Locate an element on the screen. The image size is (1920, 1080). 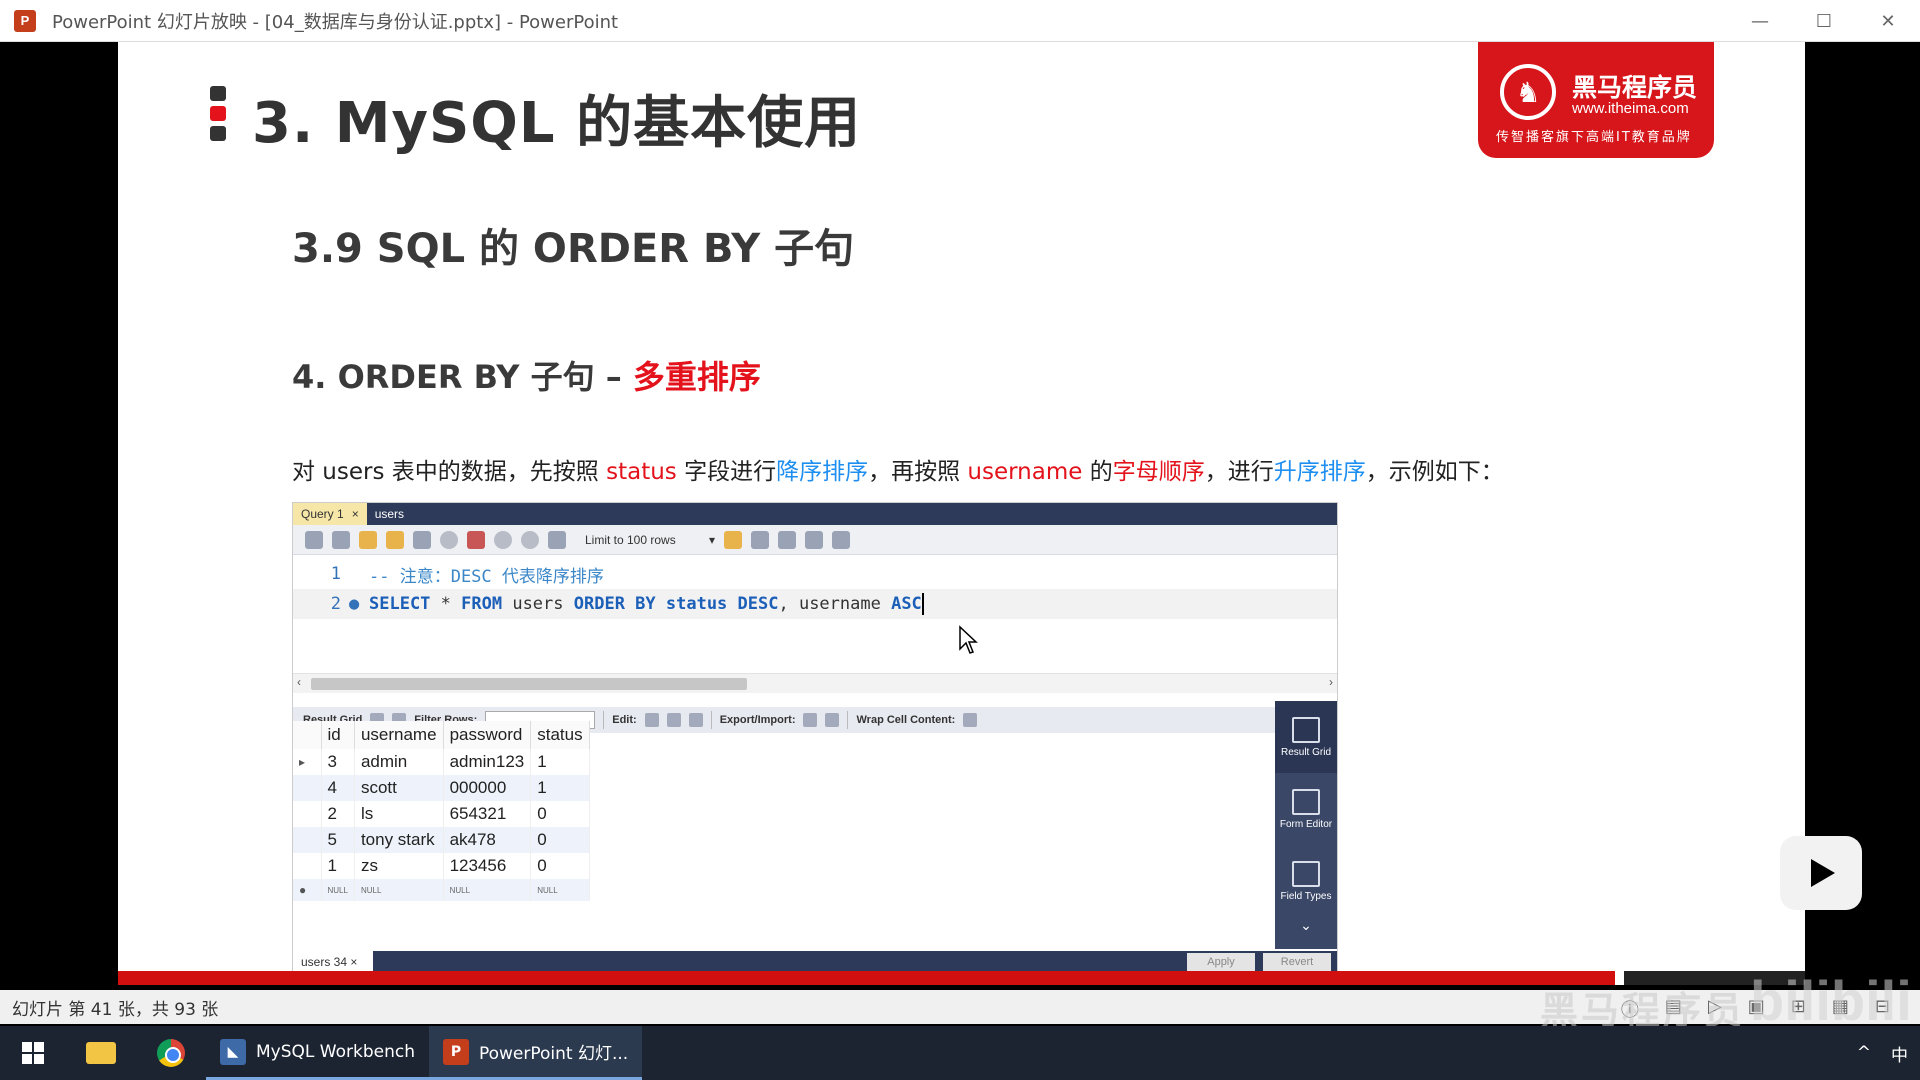
column-header: password is located at coordinates (487, 735).